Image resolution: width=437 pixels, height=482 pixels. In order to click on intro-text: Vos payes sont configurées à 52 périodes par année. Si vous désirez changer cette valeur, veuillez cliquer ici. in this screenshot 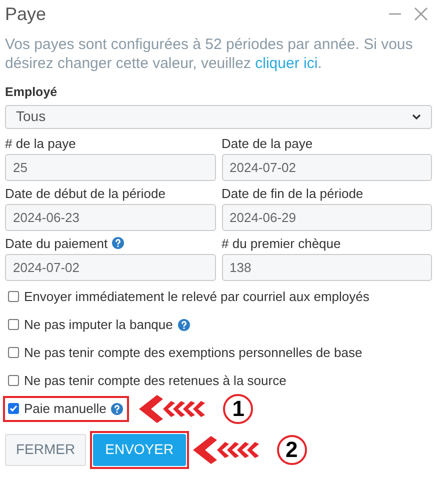, I will do `click(209, 54)`.